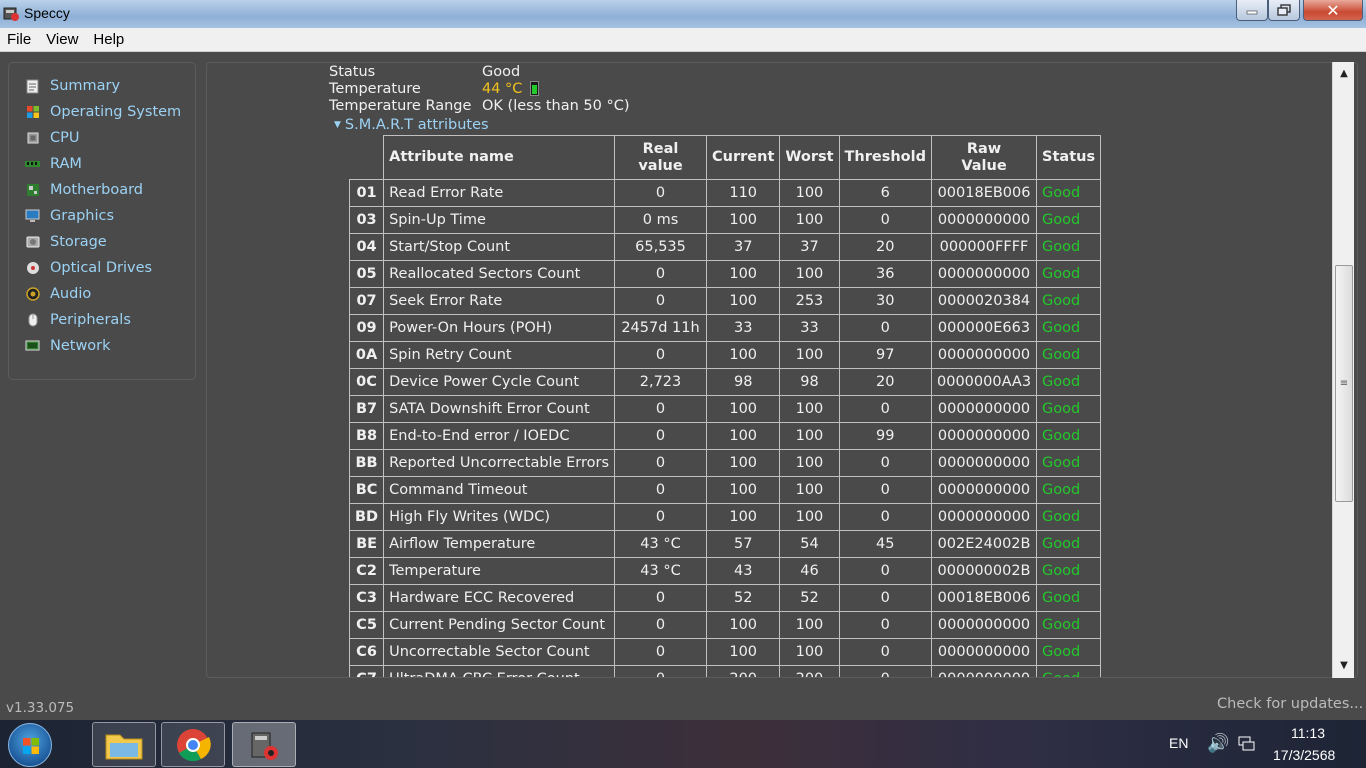  I want to click on collapse-triangle-icon: ▼, so click(337, 125).